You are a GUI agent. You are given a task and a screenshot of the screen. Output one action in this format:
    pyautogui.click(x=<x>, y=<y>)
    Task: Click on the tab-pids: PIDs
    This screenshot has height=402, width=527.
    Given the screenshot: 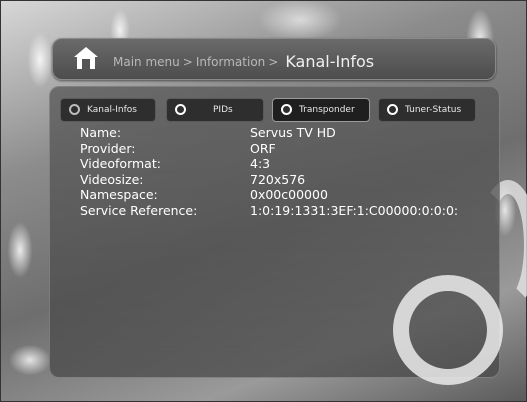 What is the action you would take?
    pyautogui.click(x=215, y=110)
    